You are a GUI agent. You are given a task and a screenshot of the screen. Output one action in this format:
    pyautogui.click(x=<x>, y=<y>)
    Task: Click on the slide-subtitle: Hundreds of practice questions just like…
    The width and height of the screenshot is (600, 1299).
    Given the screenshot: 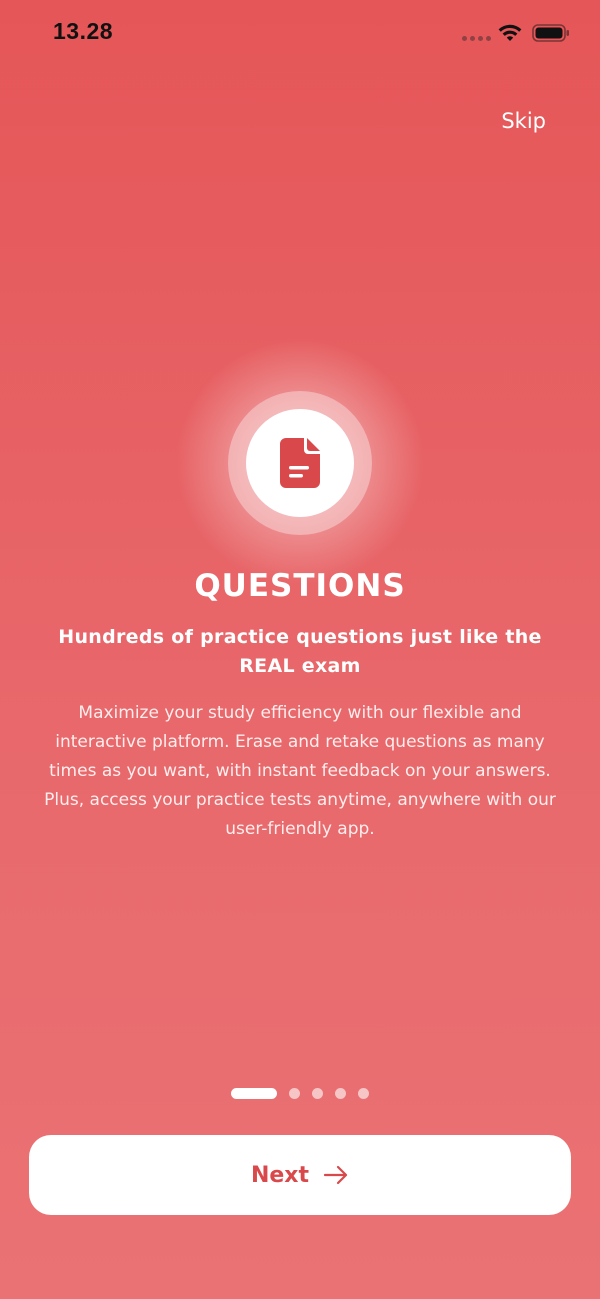 What is the action you would take?
    pyautogui.click(x=300, y=651)
    